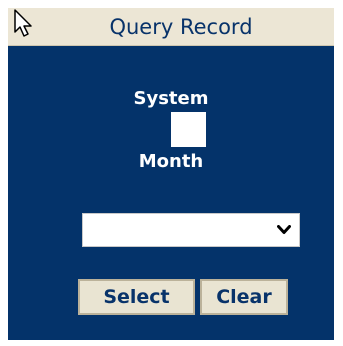  What do you see at coordinates (191, 230) in the screenshot?
I see `month-select` at bounding box center [191, 230].